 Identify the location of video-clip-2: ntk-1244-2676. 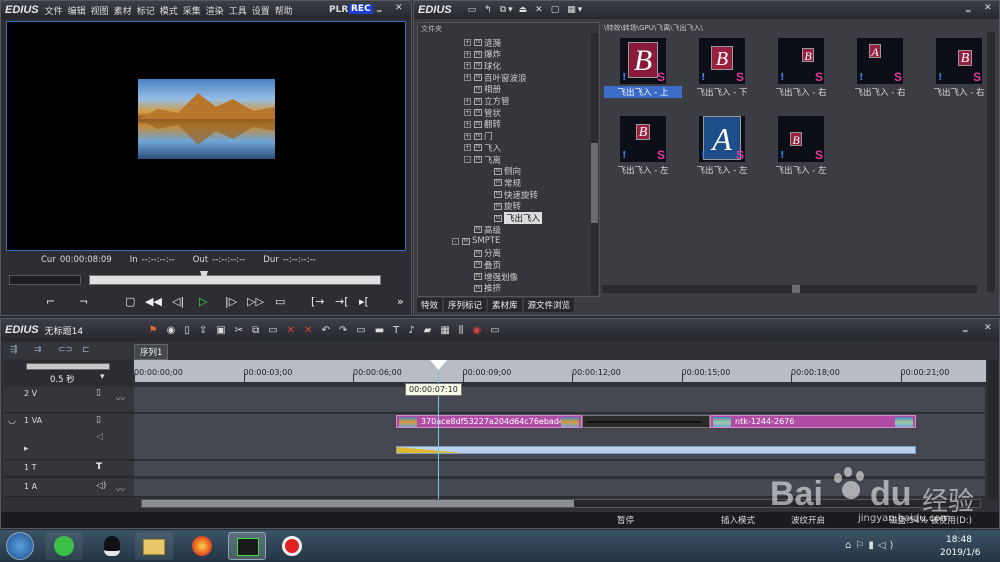
(813, 421).